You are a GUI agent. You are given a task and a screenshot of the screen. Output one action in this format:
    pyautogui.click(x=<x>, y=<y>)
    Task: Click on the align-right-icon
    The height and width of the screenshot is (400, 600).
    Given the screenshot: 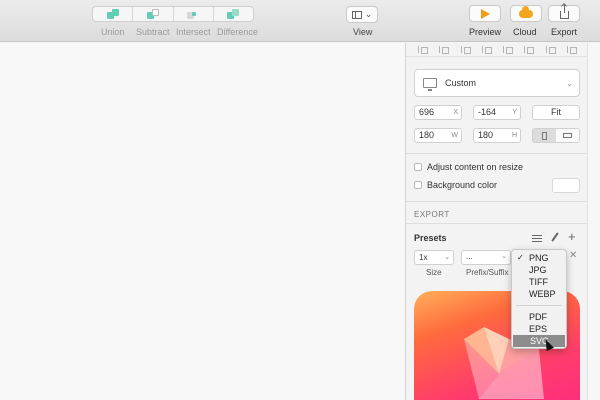 What is the action you would take?
    pyautogui.click(x=508, y=50)
    